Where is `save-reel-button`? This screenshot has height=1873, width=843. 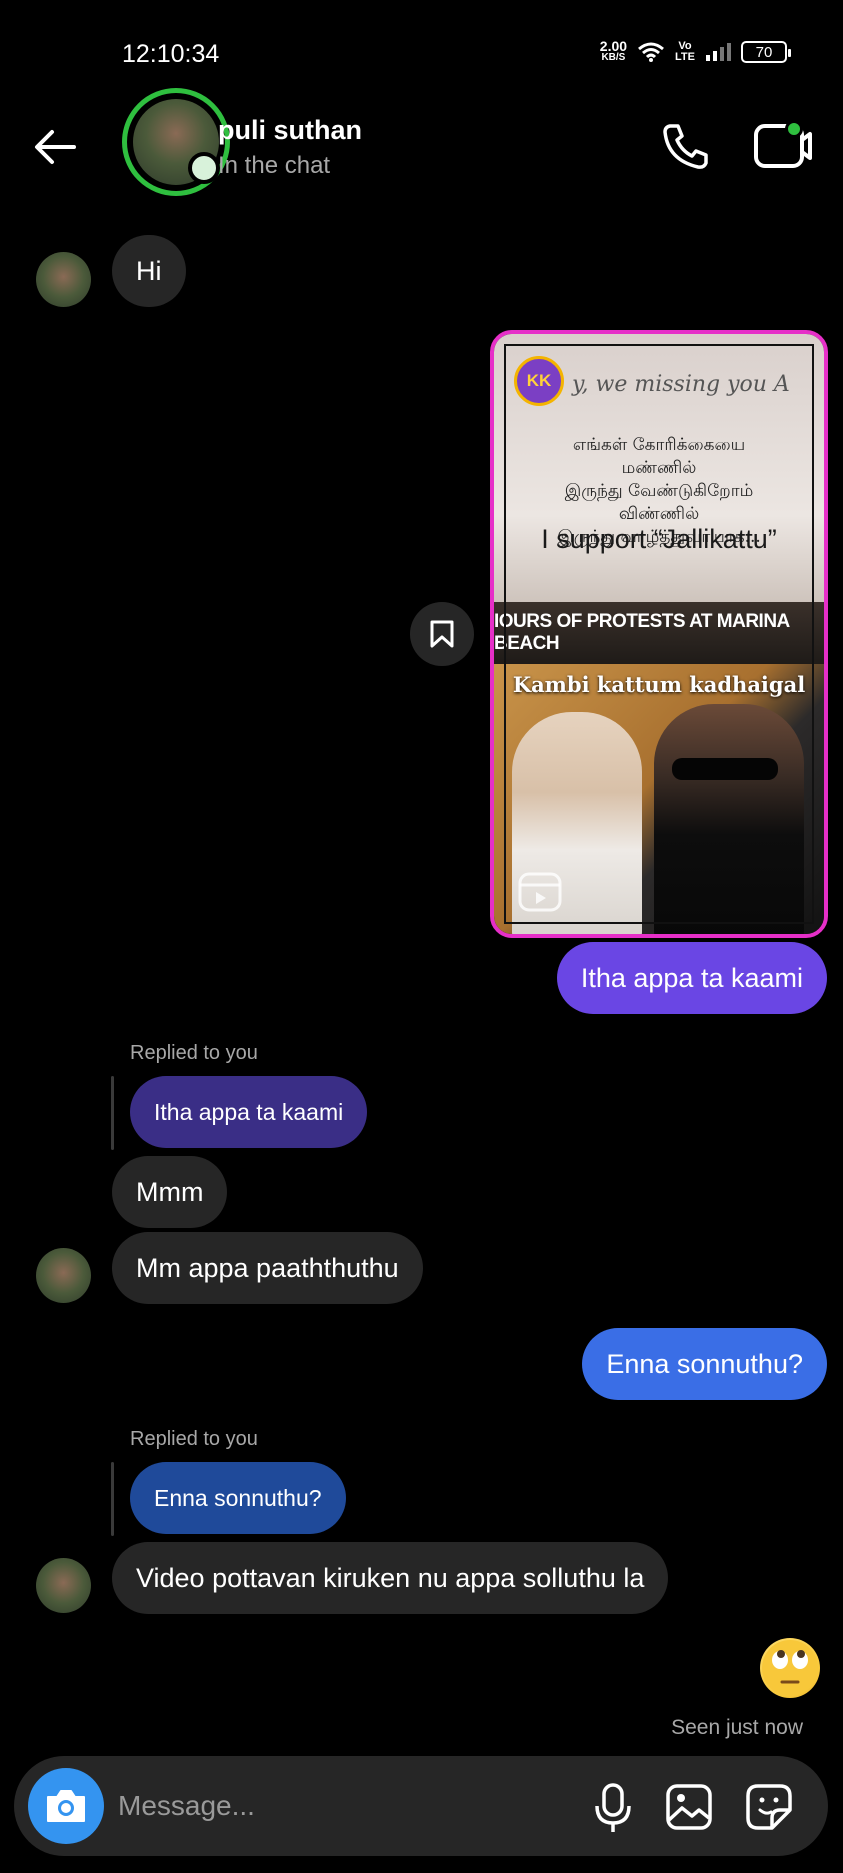
save-reel-button is located at coordinates (442, 634).